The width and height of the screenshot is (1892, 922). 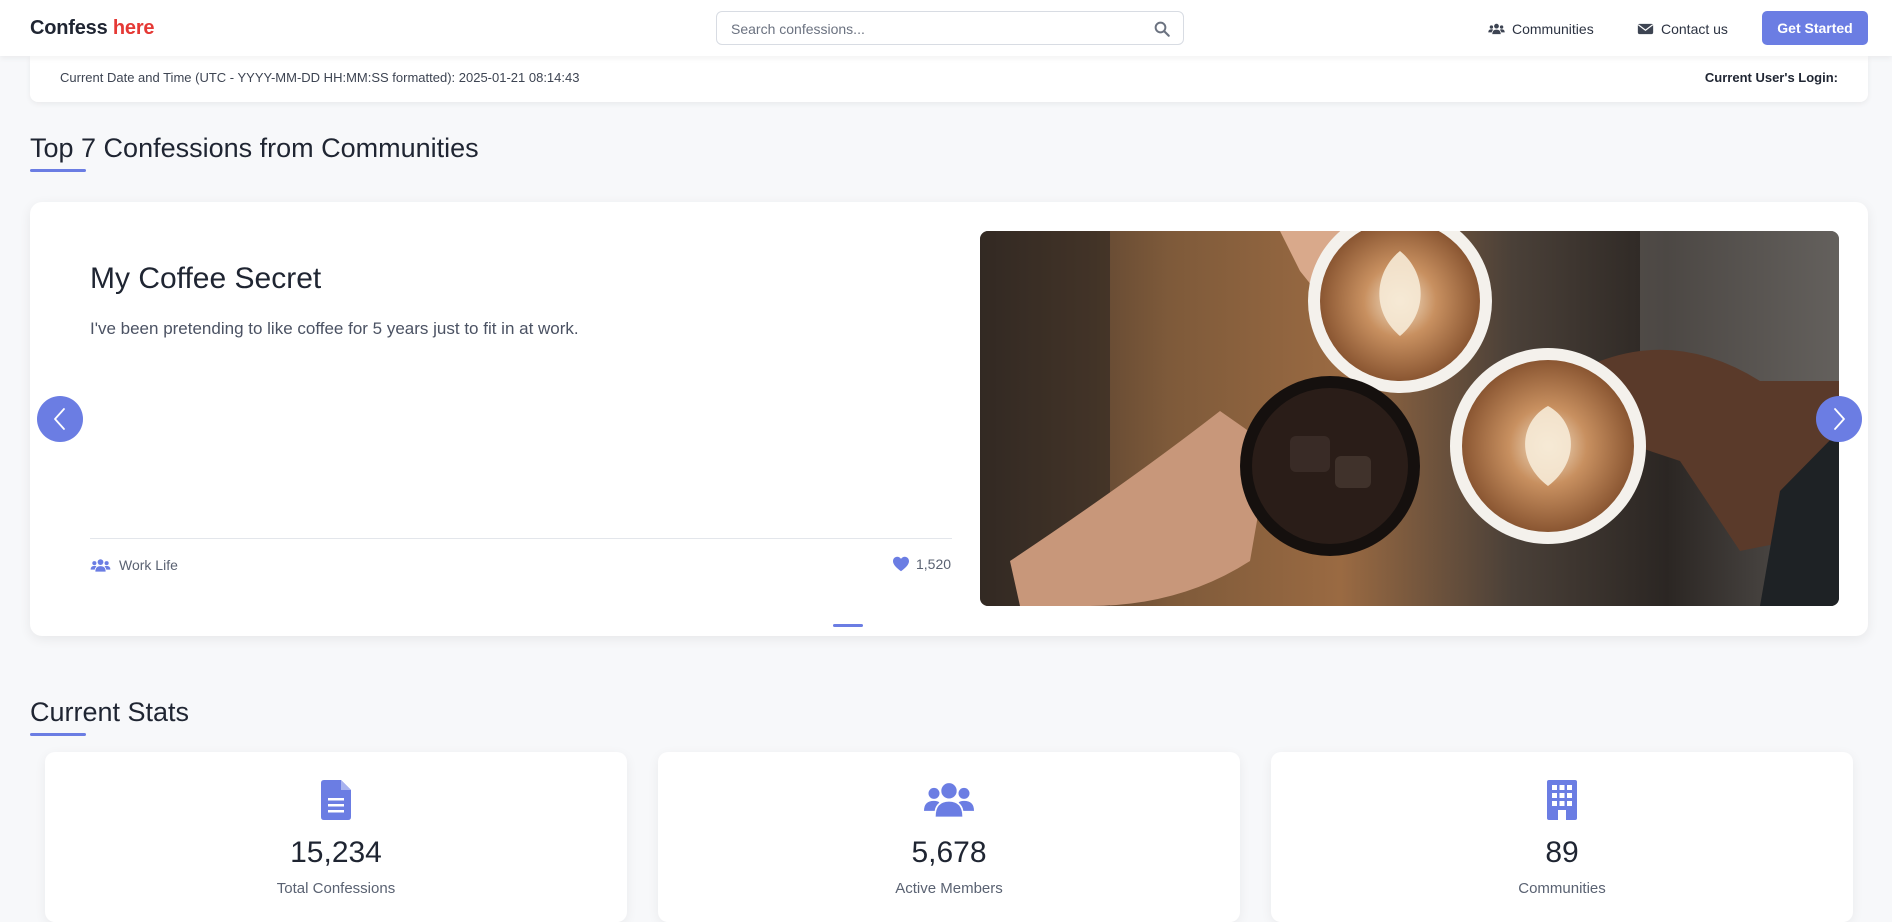 I want to click on stat-value: 89, so click(x=1562, y=852).